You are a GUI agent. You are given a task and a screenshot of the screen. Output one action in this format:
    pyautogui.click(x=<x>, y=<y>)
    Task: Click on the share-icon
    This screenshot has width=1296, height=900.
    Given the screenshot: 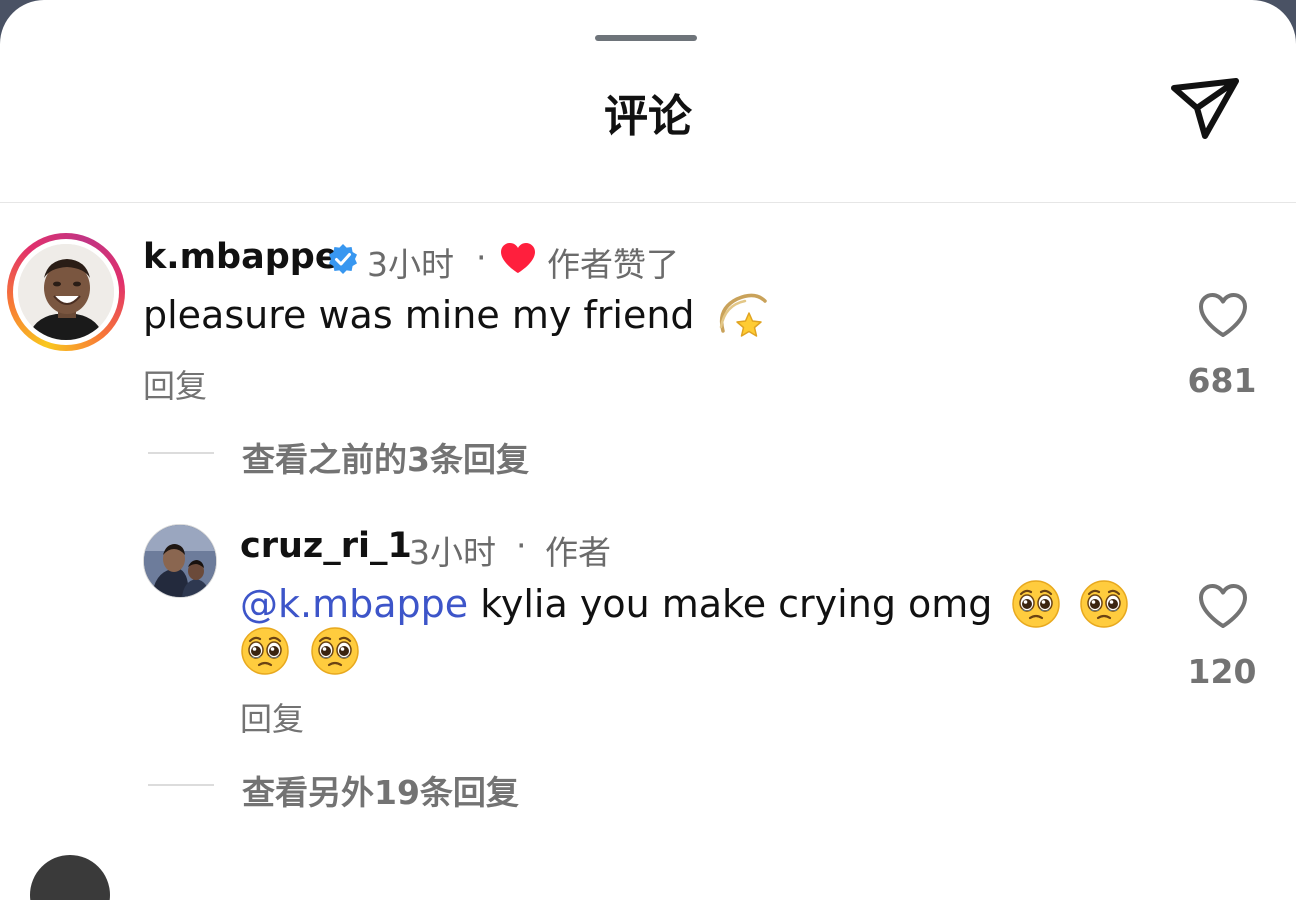 What is the action you would take?
    pyautogui.click(x=1205, y=108)
    